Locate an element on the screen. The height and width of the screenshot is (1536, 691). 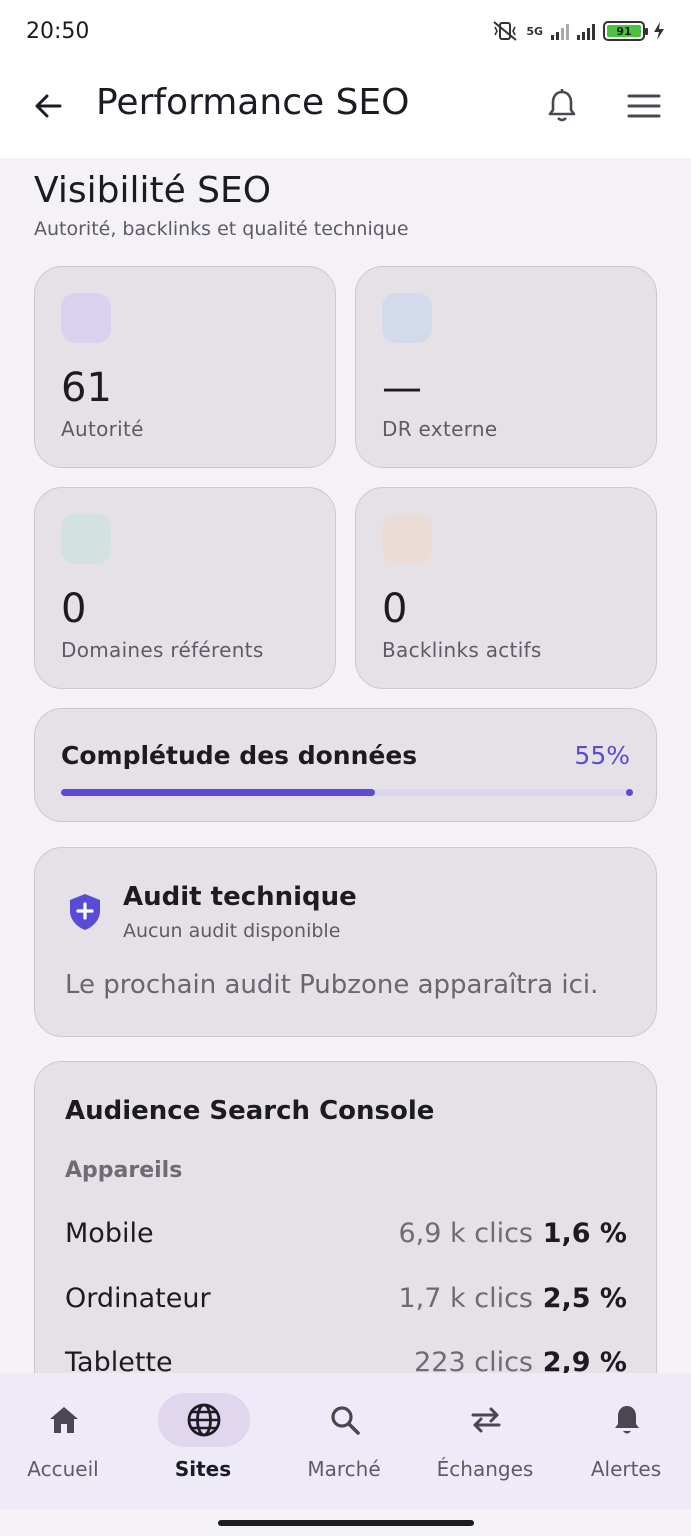
stat-card-dr-external: — DR externe is located at coordinates (506, 367).